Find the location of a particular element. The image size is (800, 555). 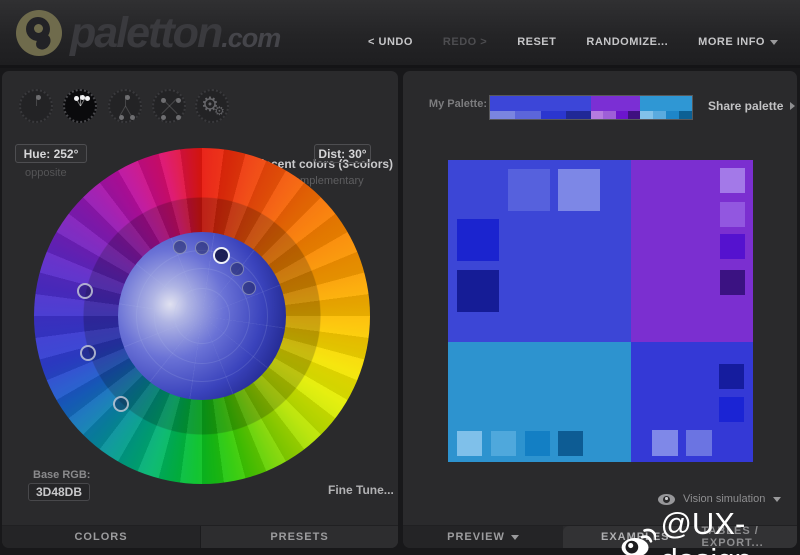

distance-value-box: Dist: 30° is located at coordinates (342, 153).